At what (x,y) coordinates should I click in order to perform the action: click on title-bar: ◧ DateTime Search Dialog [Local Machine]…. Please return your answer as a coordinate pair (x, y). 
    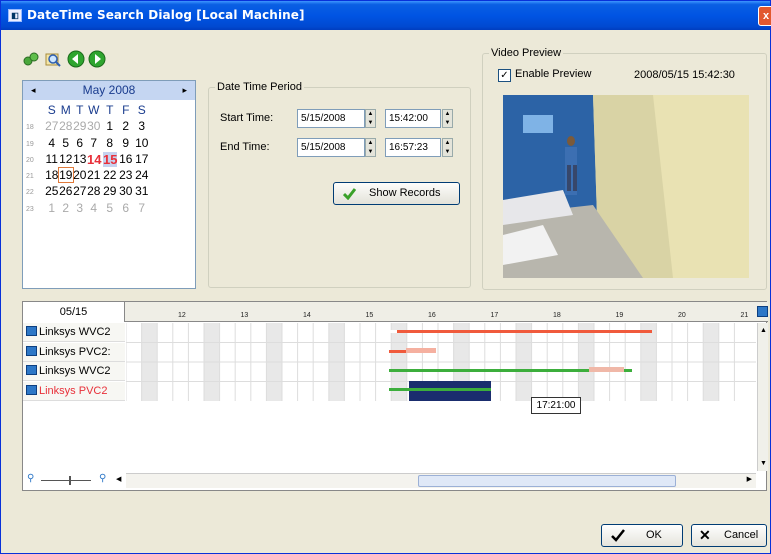
    Looking at the image, I should click on (386, 15).